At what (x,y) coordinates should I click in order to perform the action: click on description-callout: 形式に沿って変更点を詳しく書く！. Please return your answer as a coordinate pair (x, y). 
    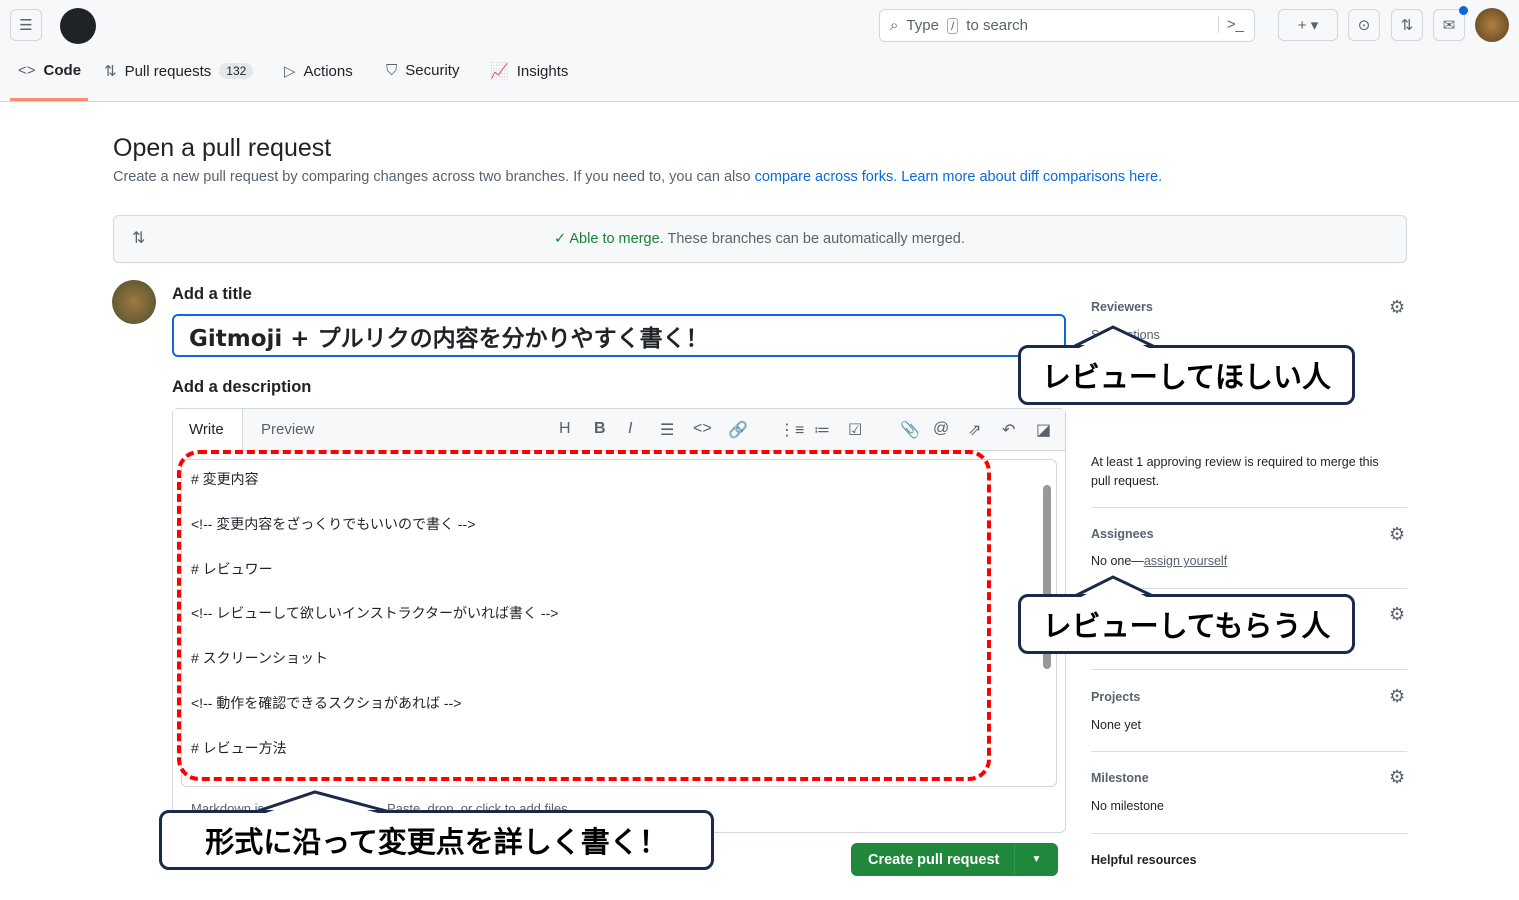
    Looking at the image, I should click on (436, 840).